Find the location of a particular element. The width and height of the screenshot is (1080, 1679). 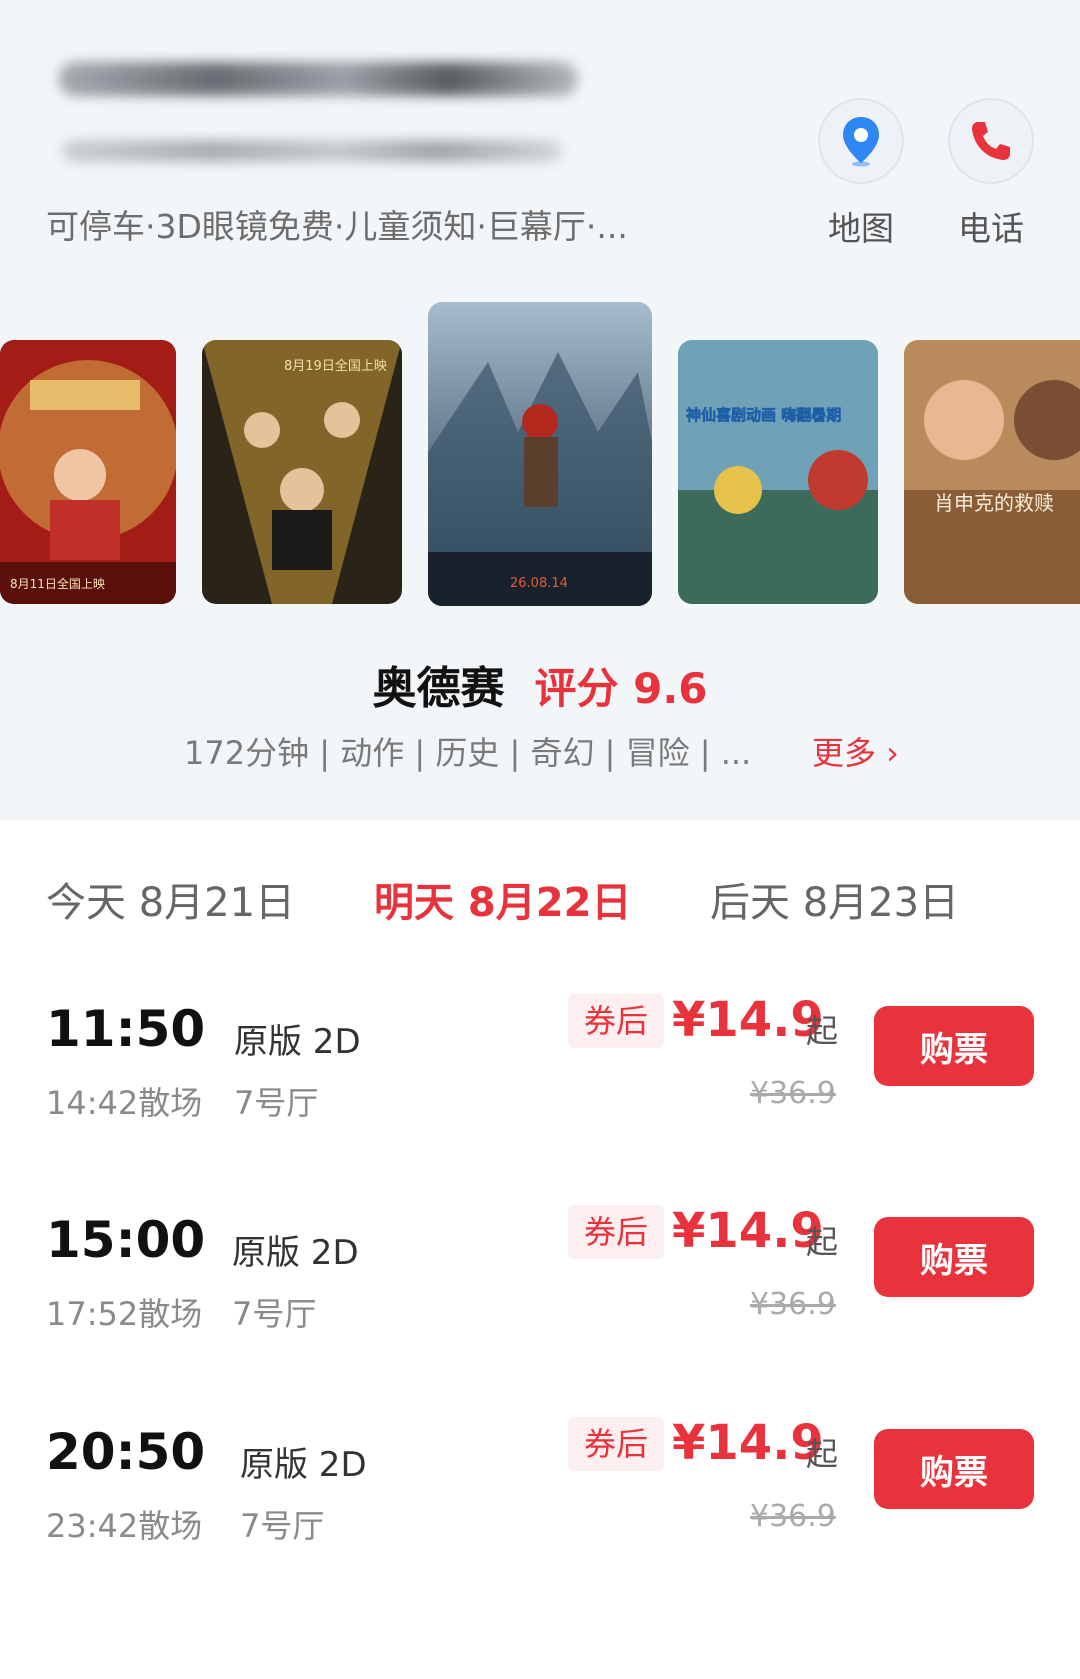

location-pin-icon is located at coordinates (861, 142).